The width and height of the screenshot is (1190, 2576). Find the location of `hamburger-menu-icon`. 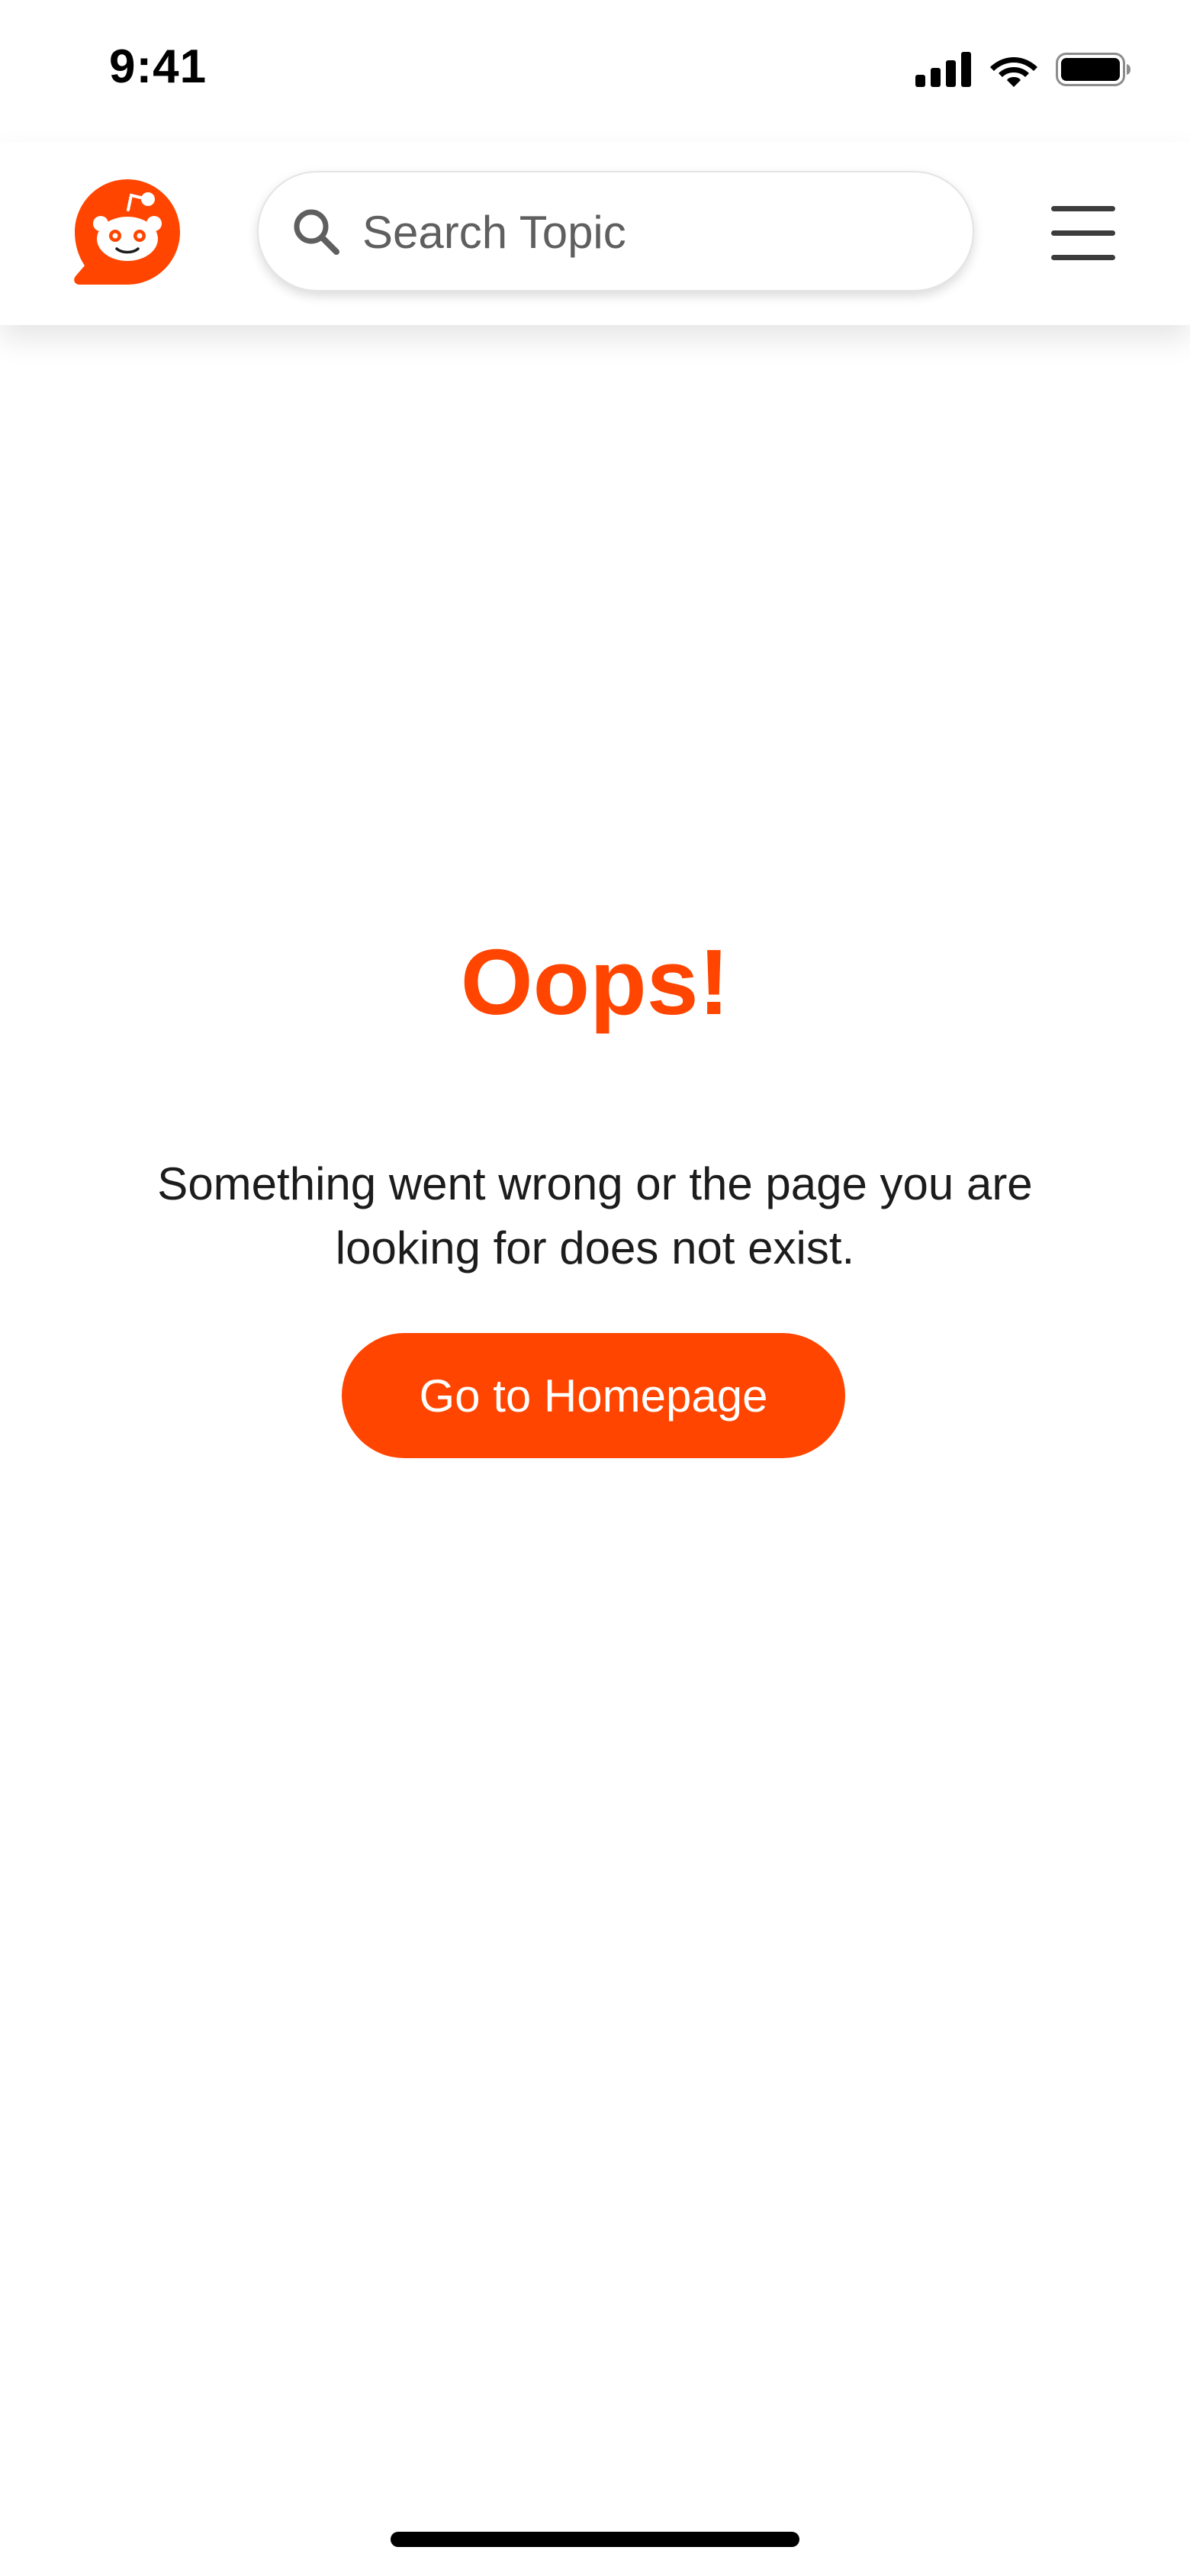

hamburger-menu-icon is located at coordinates (1083, 233).